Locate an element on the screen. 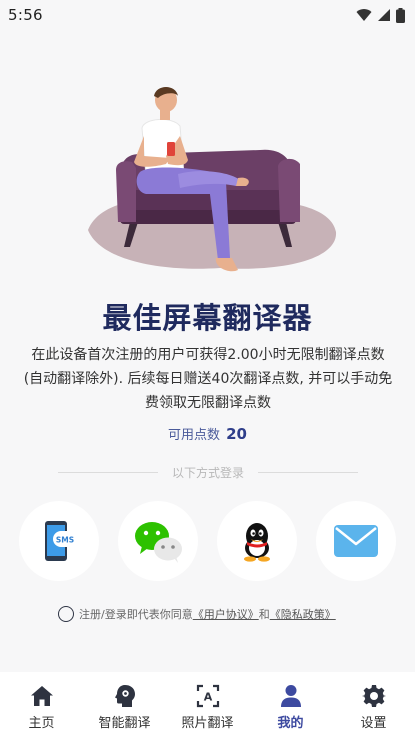  home-icon is located at coordinates (42, 696).